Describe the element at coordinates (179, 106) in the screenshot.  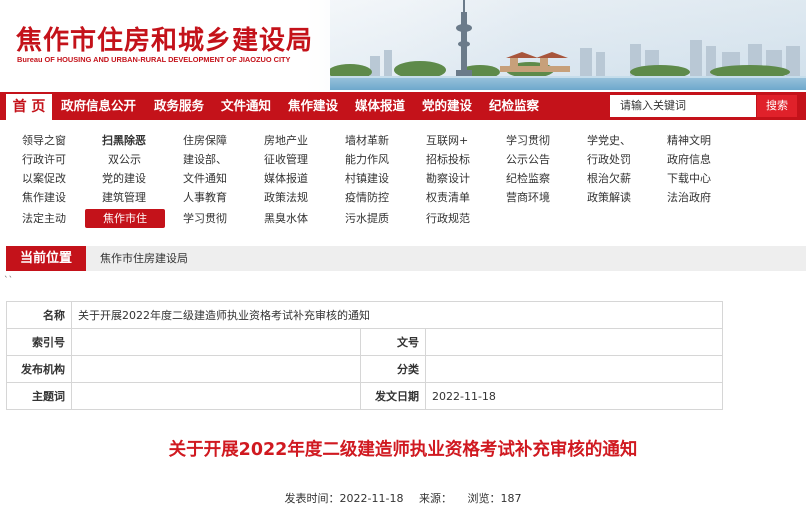
I see `nav-item-gov-service: 政务服务` at that location.